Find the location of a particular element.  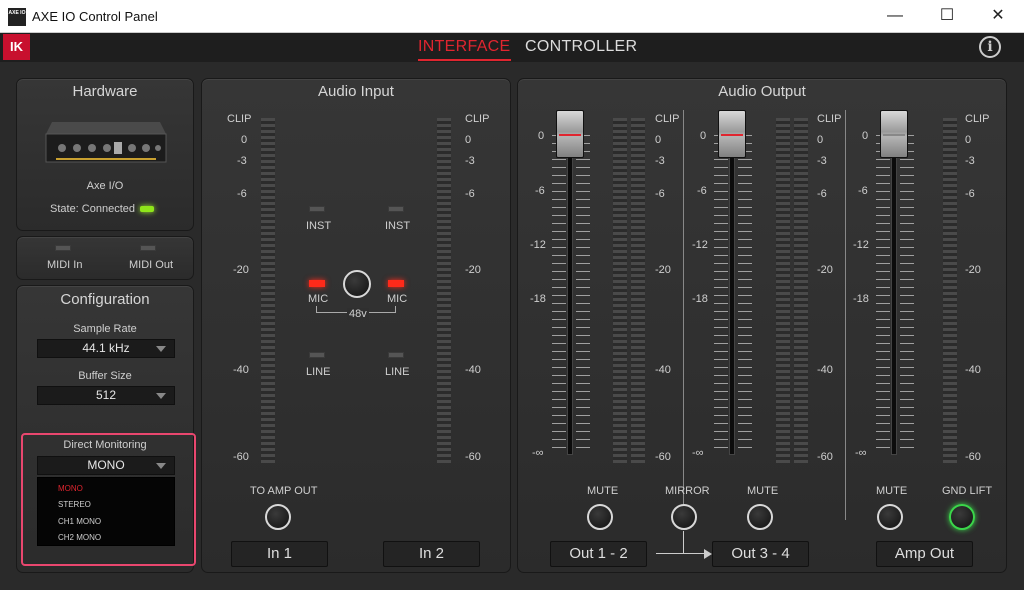

in1-inst-led is located at coordinates (317, 209).